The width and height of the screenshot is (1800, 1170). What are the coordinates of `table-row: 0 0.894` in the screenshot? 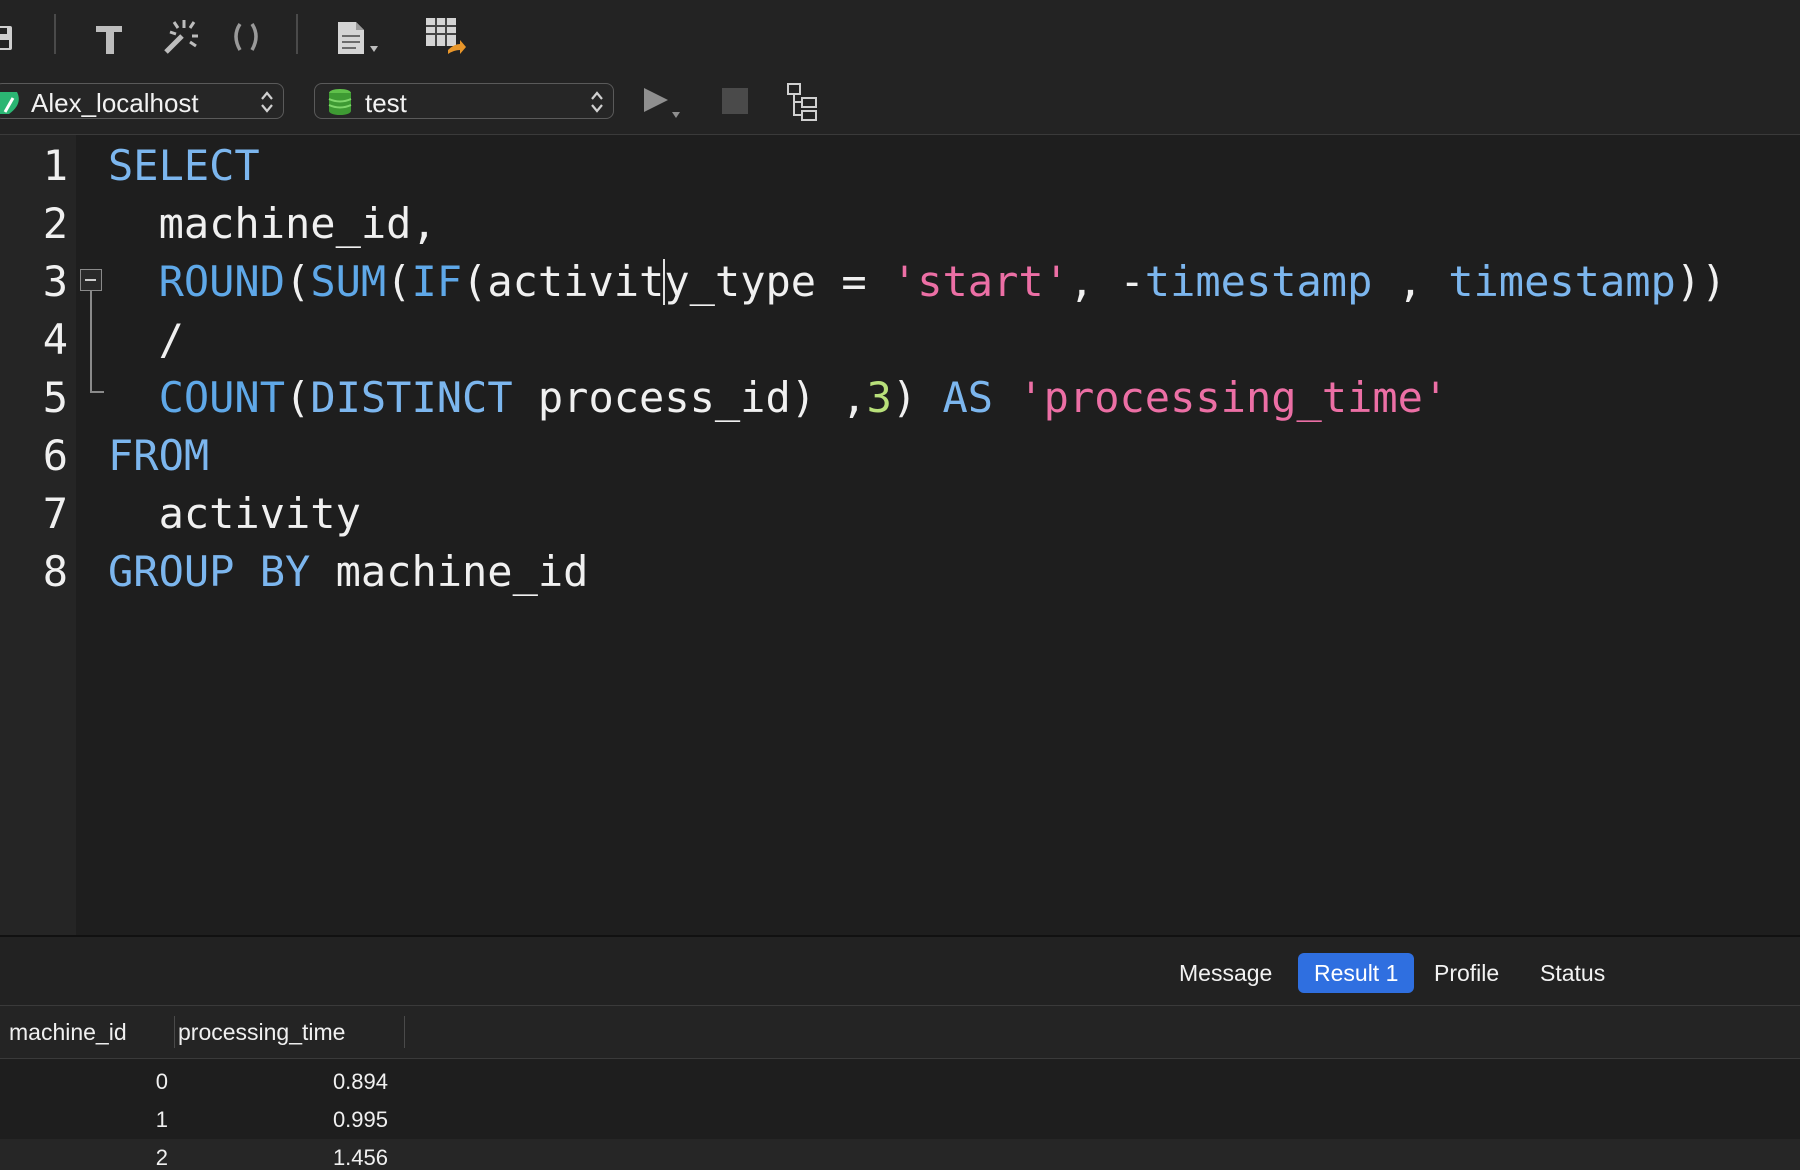 It's located at (900, 1082).